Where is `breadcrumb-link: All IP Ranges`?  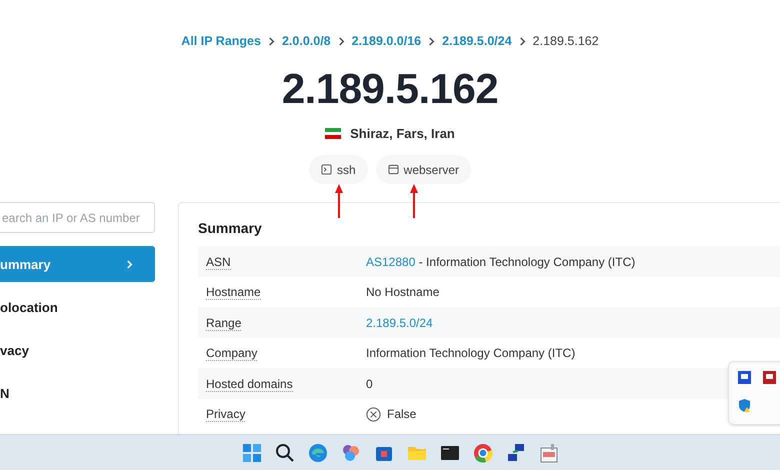
breadcrumb-link: All IP Ranges is located at coordinates (221, 41).